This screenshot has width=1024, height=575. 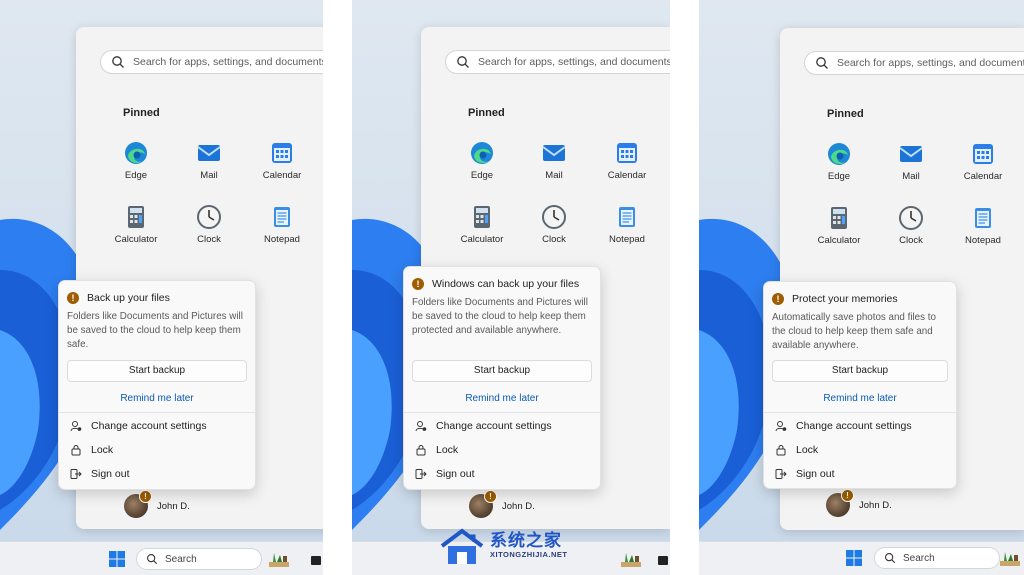 I want to click on search-placeholder: Search for apps, settings, and documents, so click(x=930, y=63).